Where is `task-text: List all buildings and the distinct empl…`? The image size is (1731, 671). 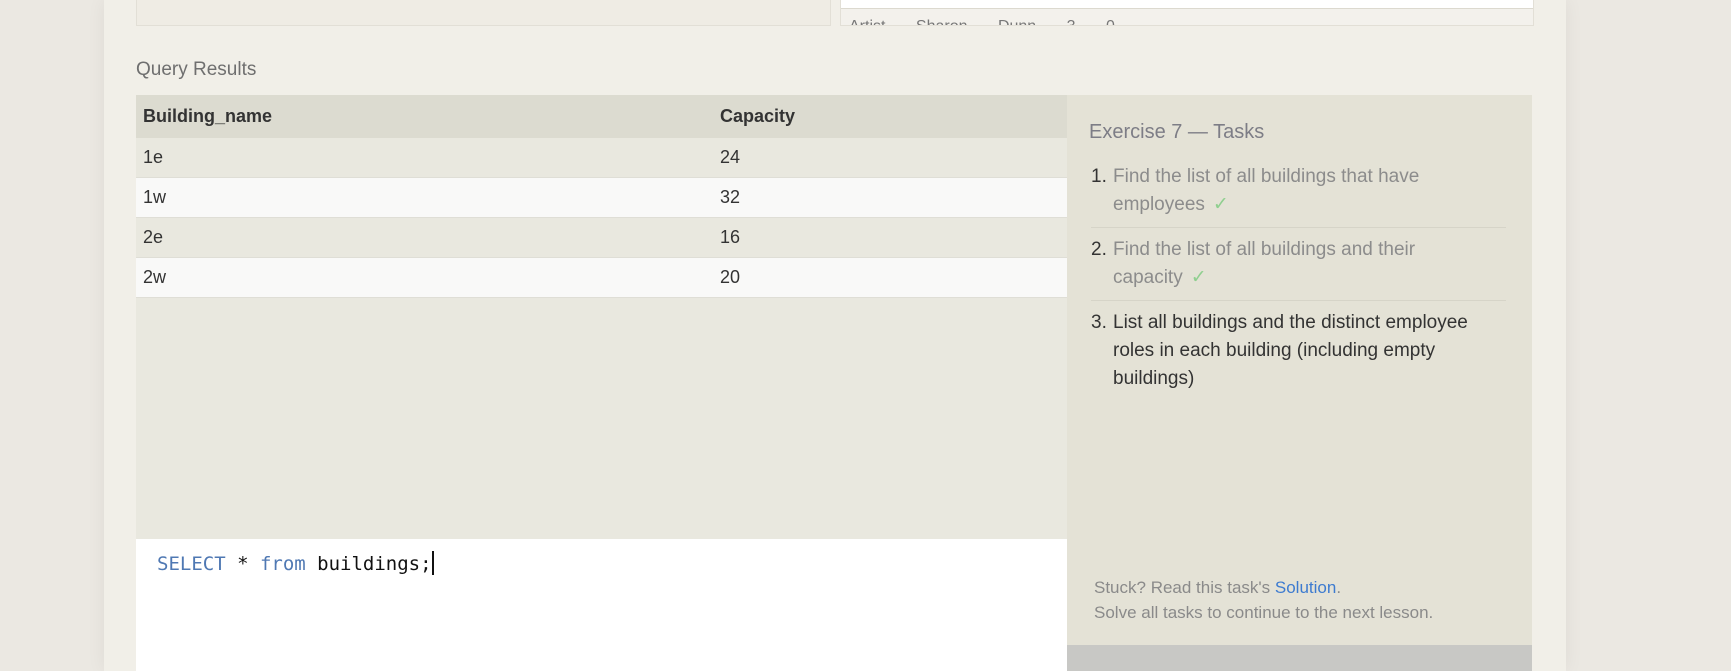
task-text: List all buildings and the distinct empl… is located at coordinates (1290, 350).